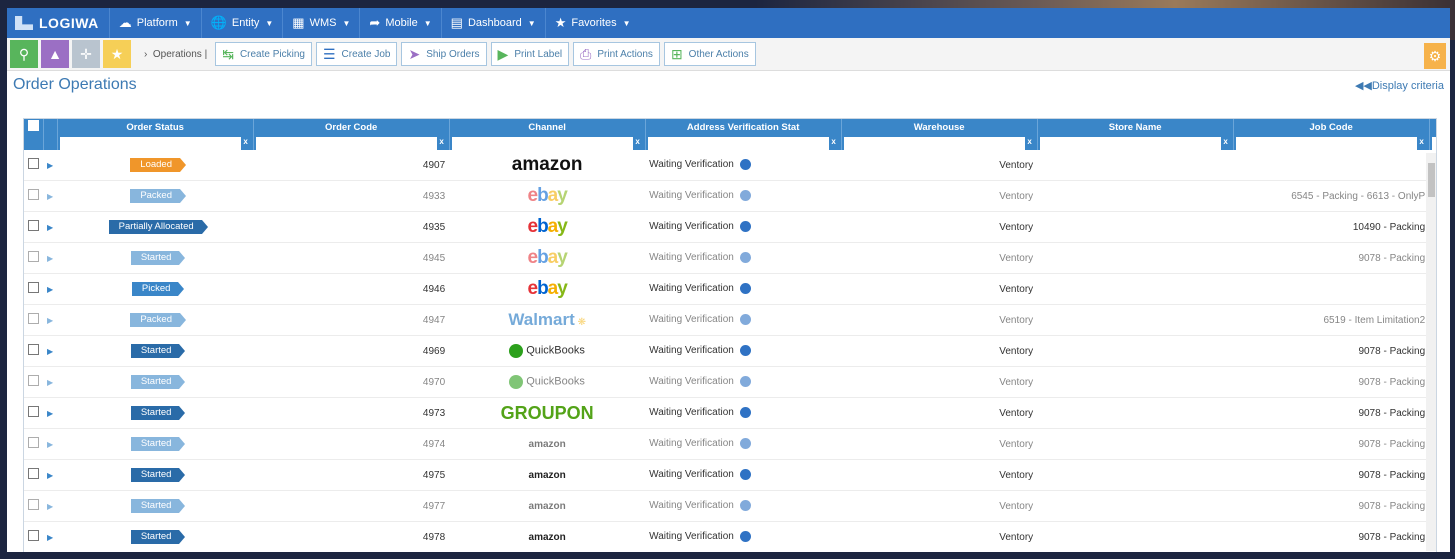 The height and width of the screenshot is (559, 1455). I want to click on favorite-button: ★, so click(117, 54).